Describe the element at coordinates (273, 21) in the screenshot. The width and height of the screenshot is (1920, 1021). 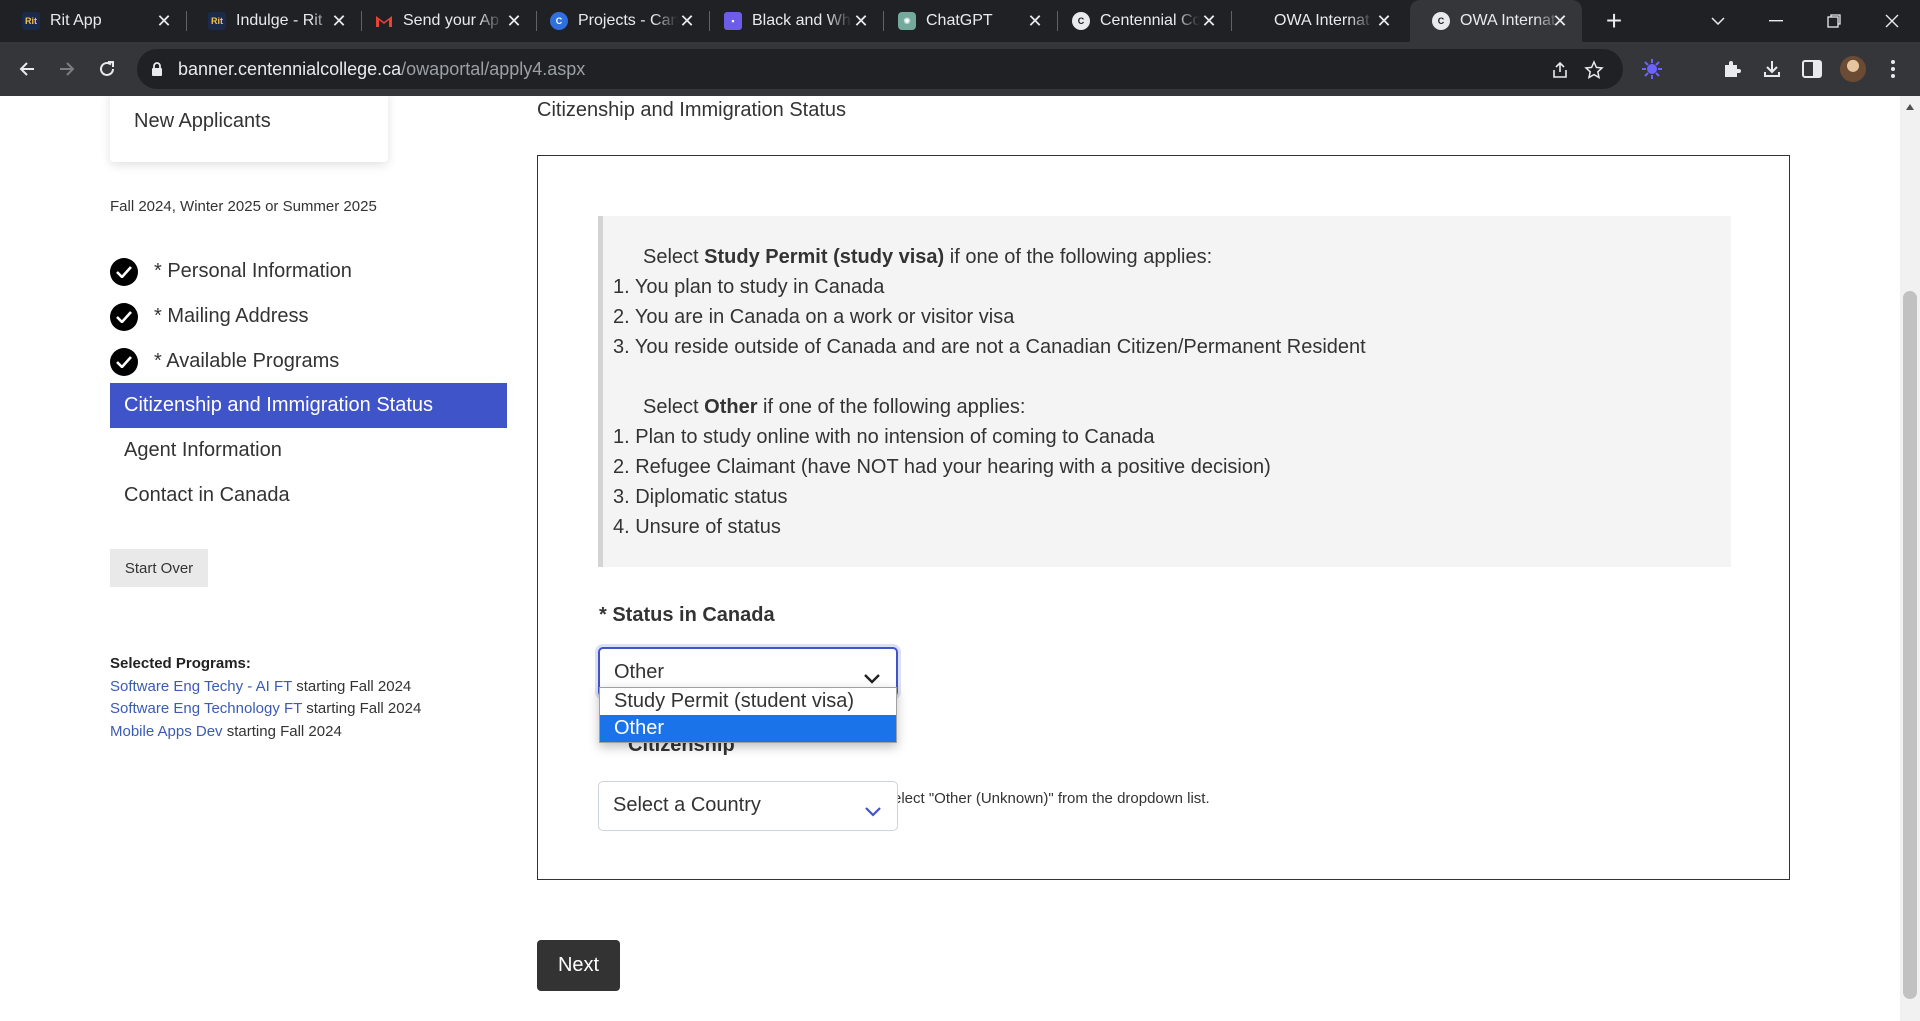
I see `tab-1: Rit Indulge - Rit ✕` at that location.